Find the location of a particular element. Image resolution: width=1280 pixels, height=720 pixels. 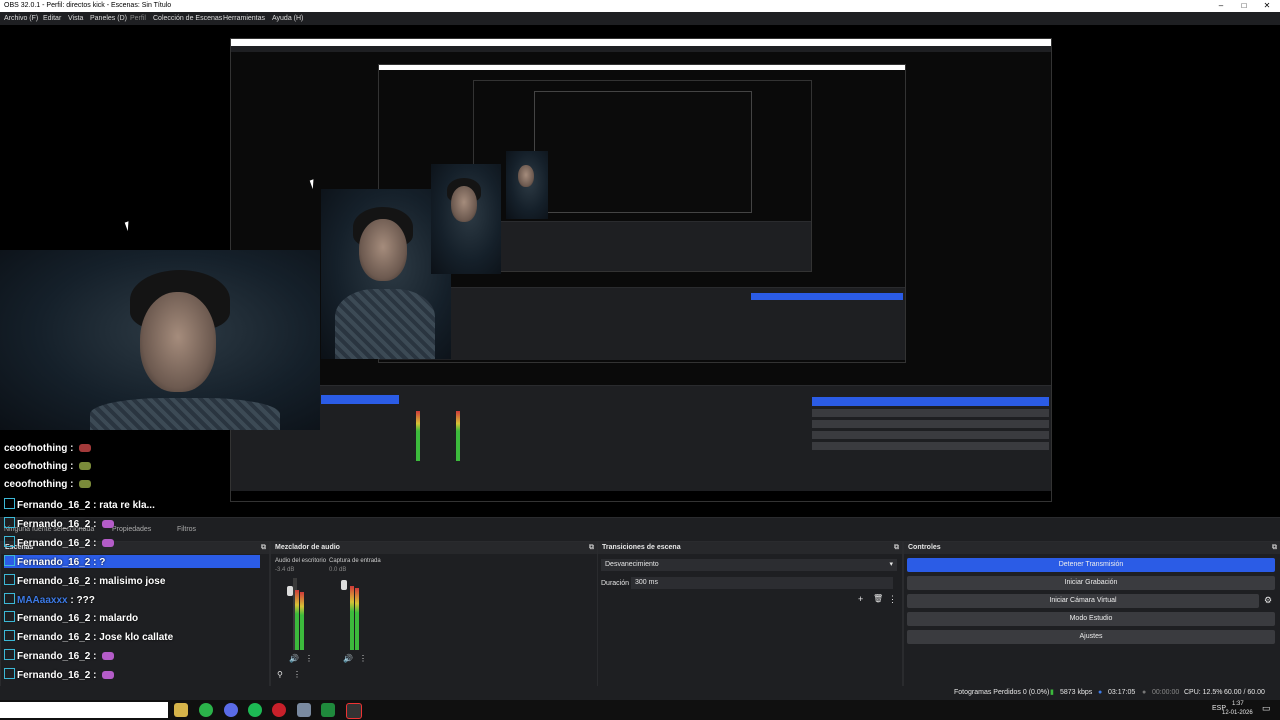

settings-button: Ajustes is located at coordinates (1091, 637).